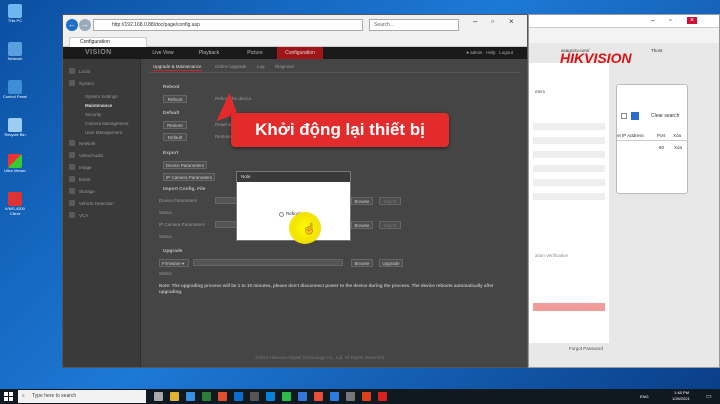  I want to click on desktop-icon-label: Ultra Viewer, so click(15, 170).